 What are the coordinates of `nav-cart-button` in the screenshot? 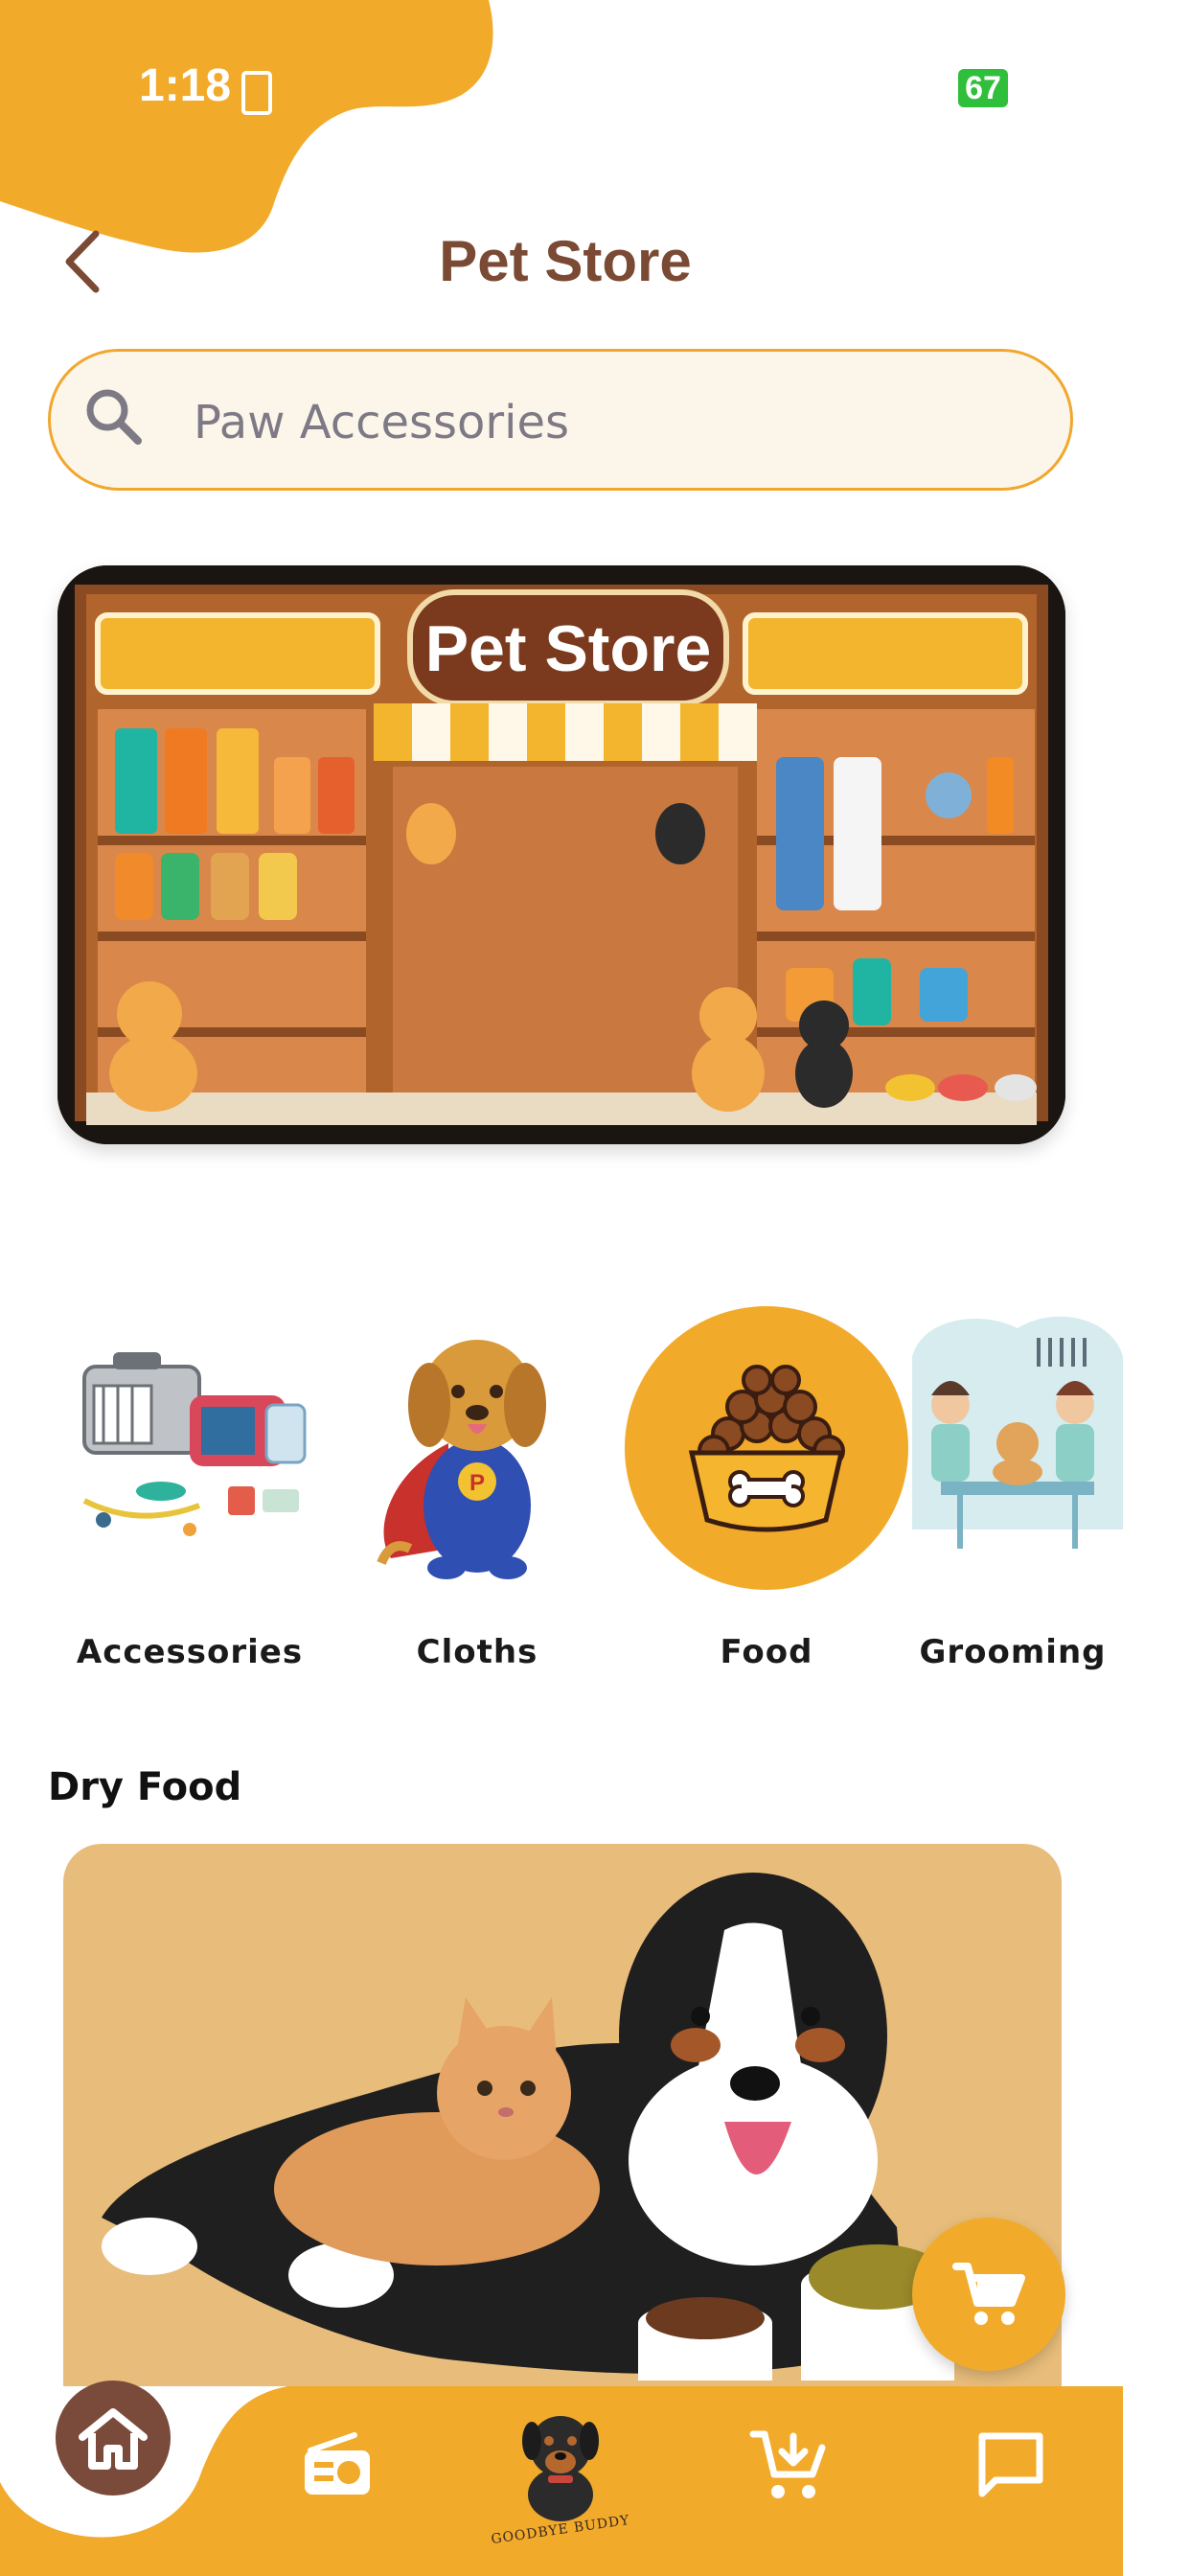 It's located at (789, 2465).